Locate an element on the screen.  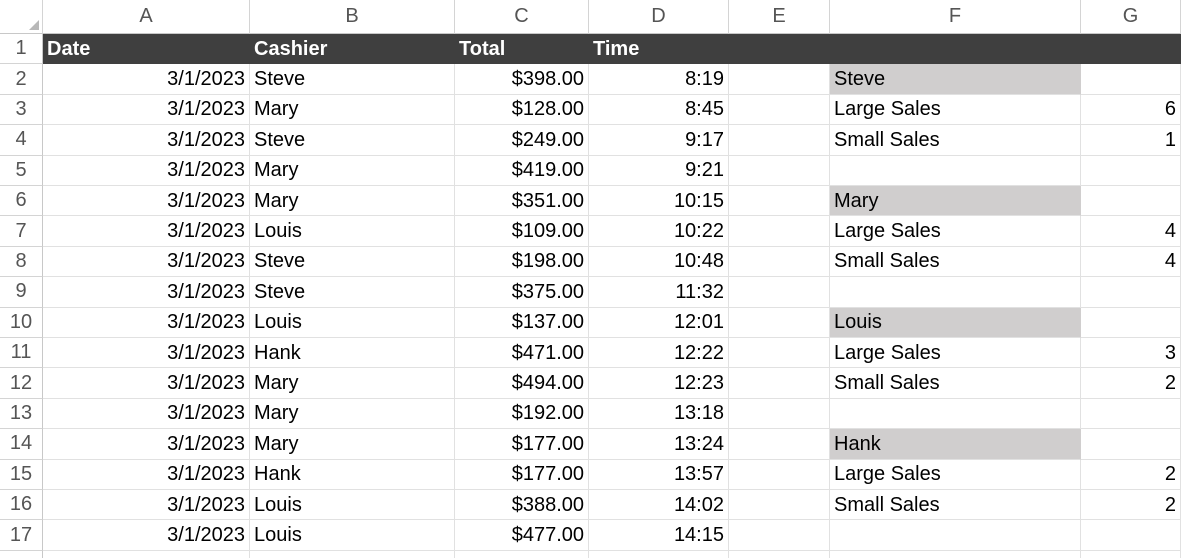
time-cell: 13:18 is located at coordinates (659, 414).